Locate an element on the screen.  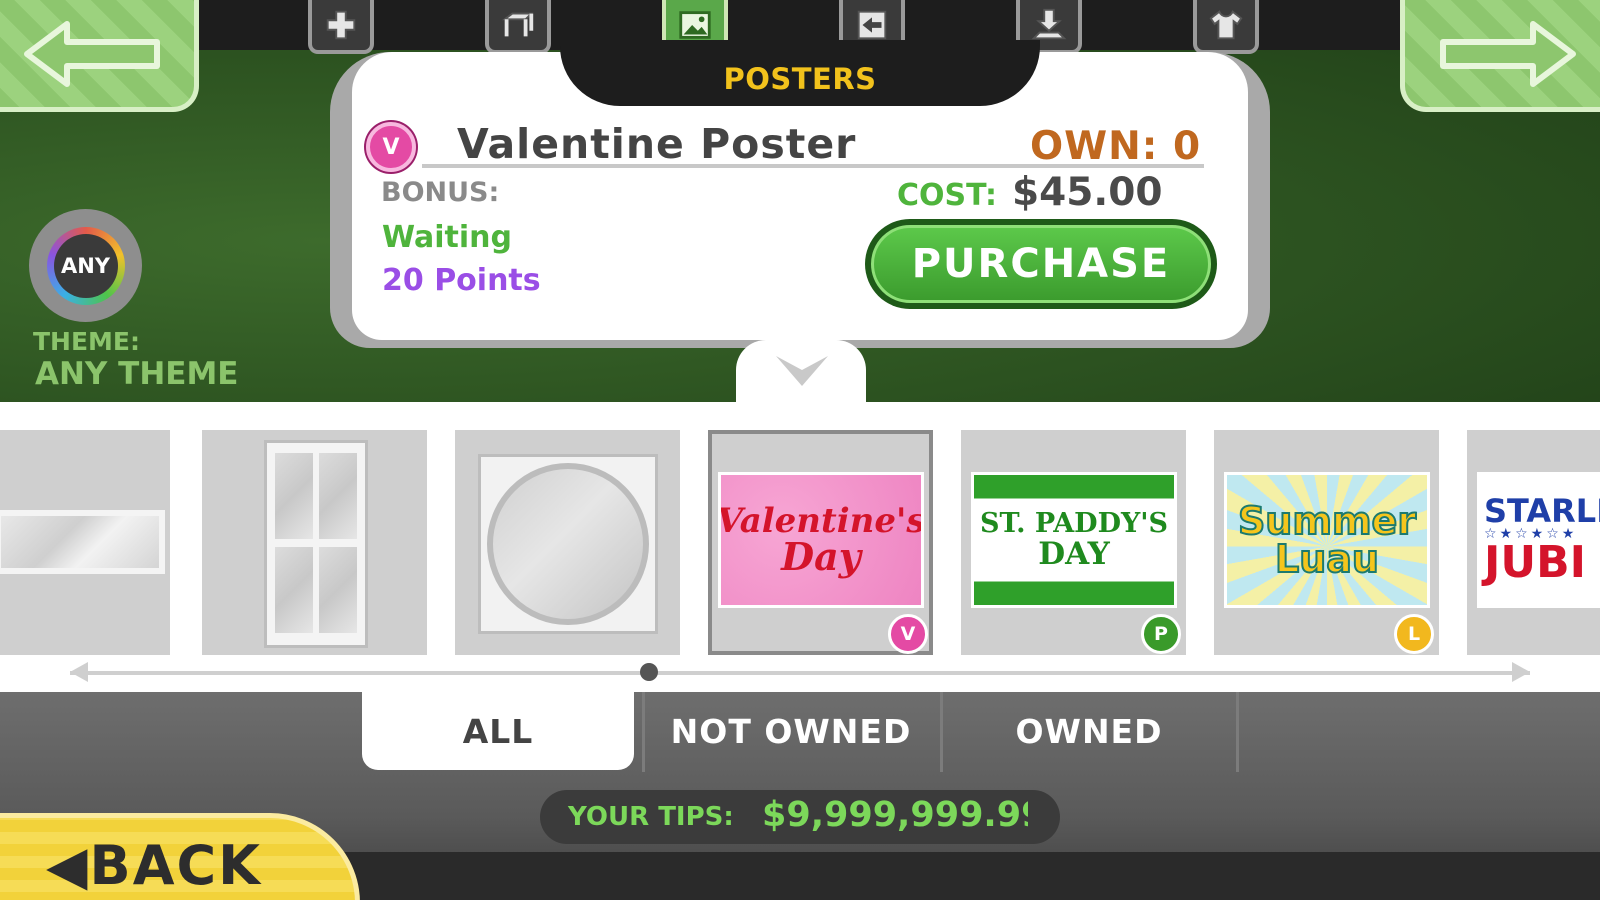
tips-value: $9,999,999.99 is located at coordinates (895, 815).